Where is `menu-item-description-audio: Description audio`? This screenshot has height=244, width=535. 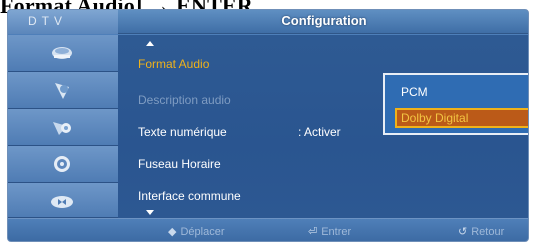
menu-item-description-audio: Description audio is located at coordinates (184, 100).